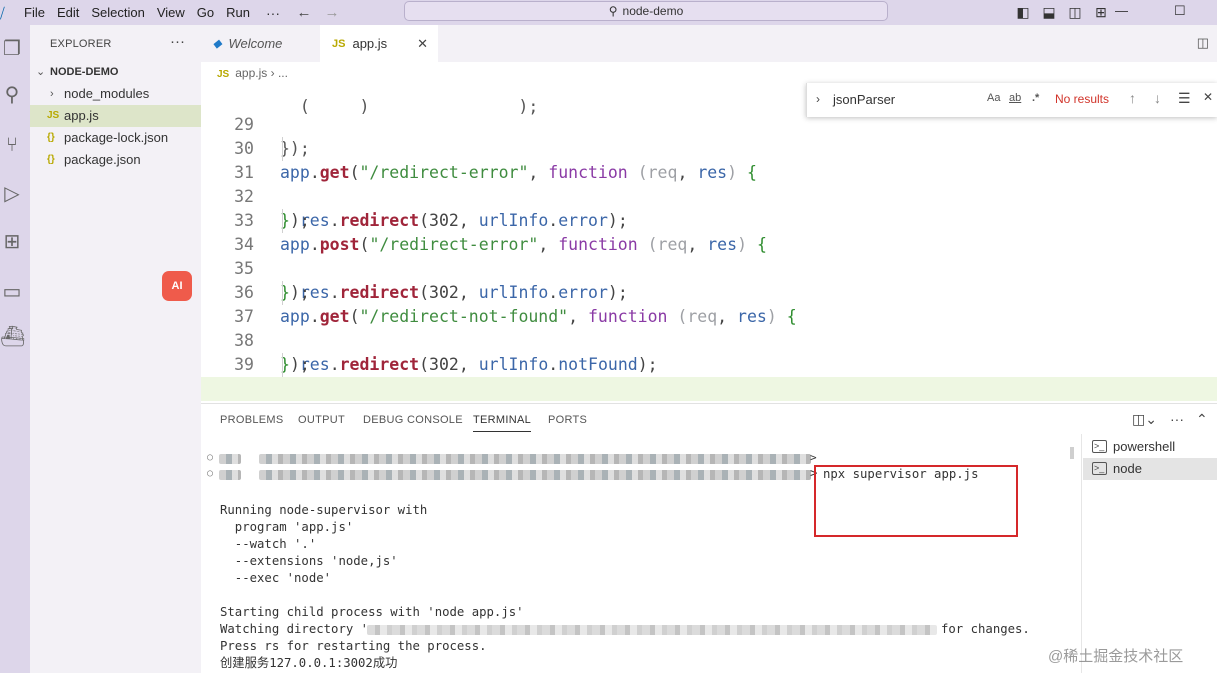  I want to click on customize-layout-icon: ⊞, so click(1101, 12).